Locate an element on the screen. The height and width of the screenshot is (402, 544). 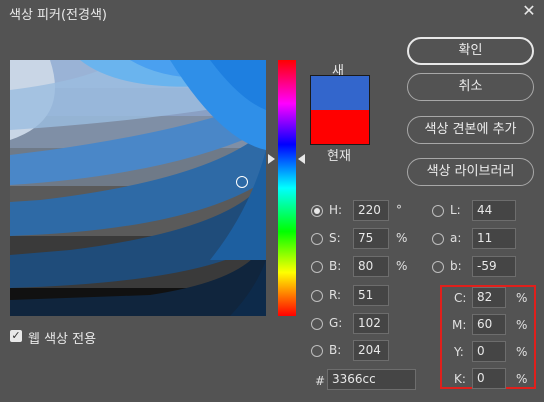
yellow-field: 0 is located at coordinates (489, 351).